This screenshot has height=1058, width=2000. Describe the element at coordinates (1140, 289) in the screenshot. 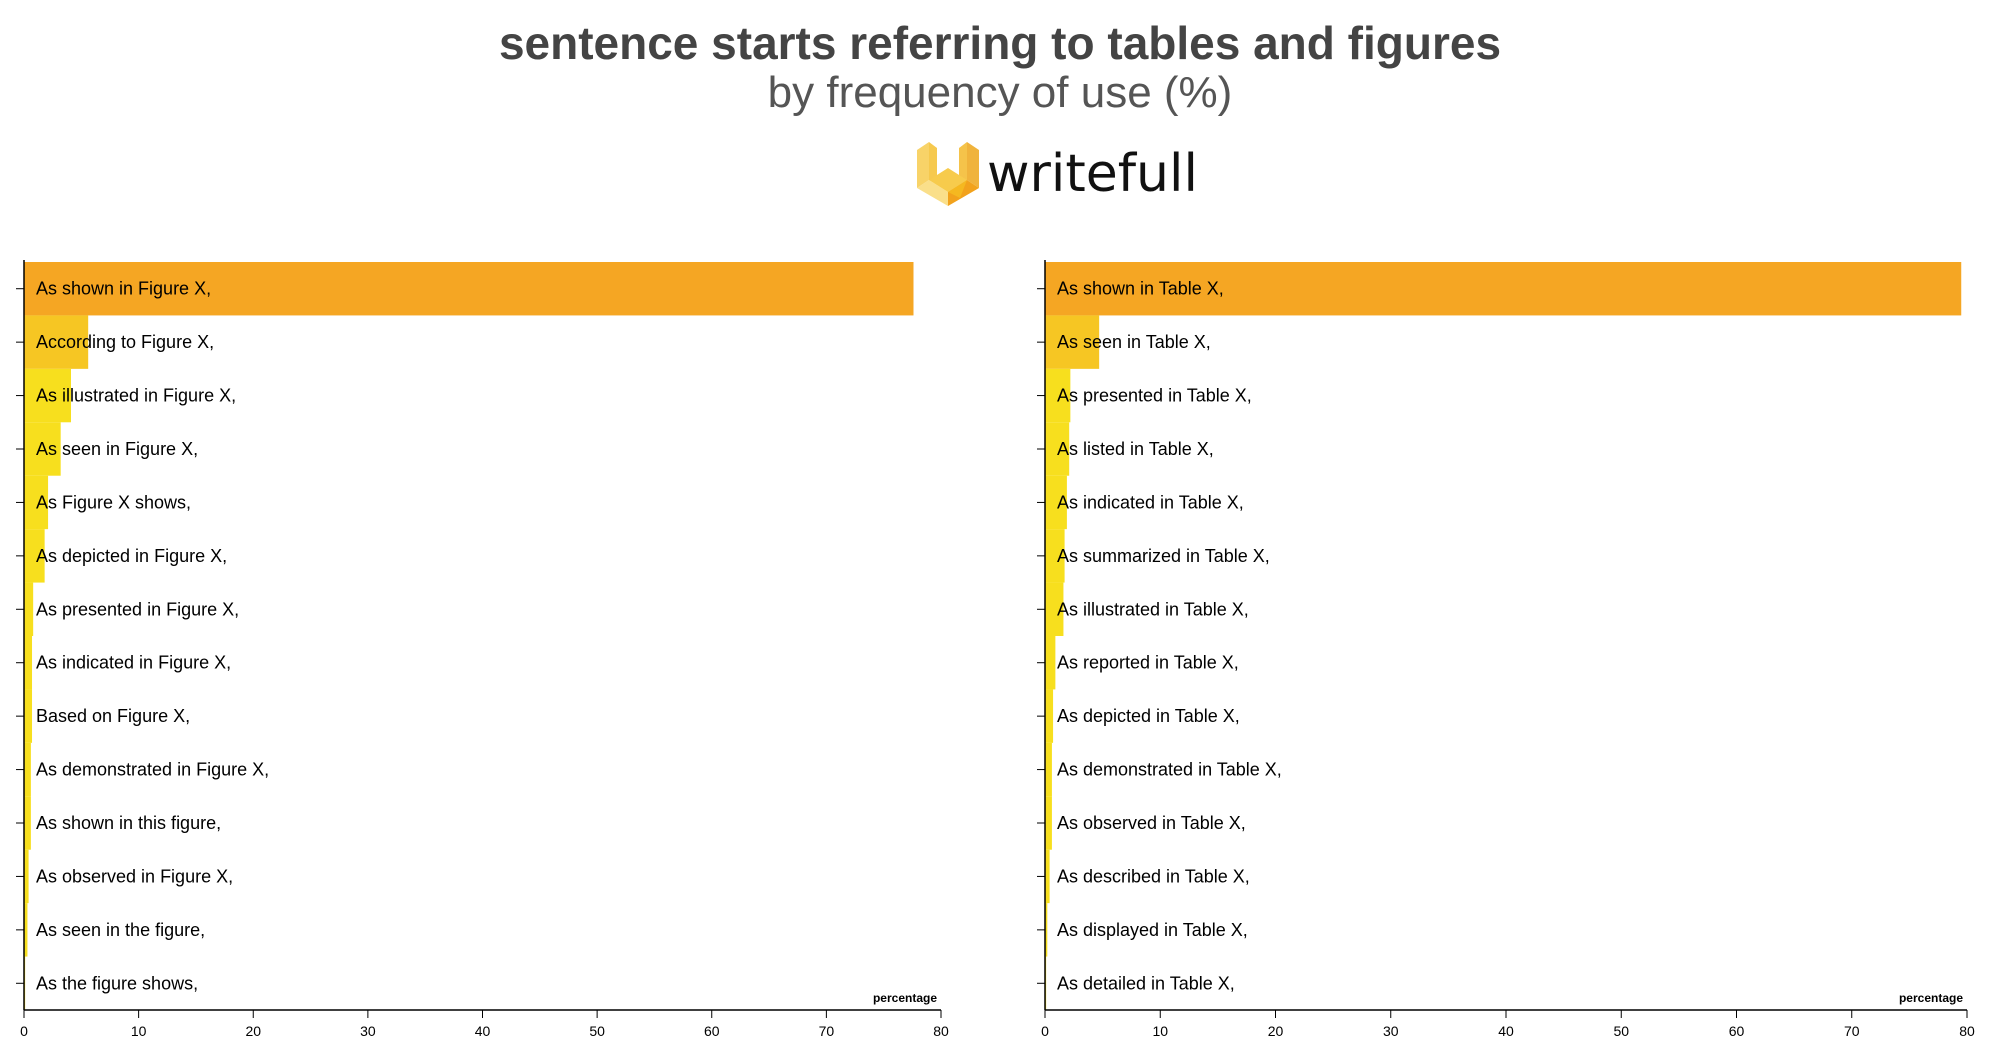

I see `category-label: As shown in Table X,` at that location.